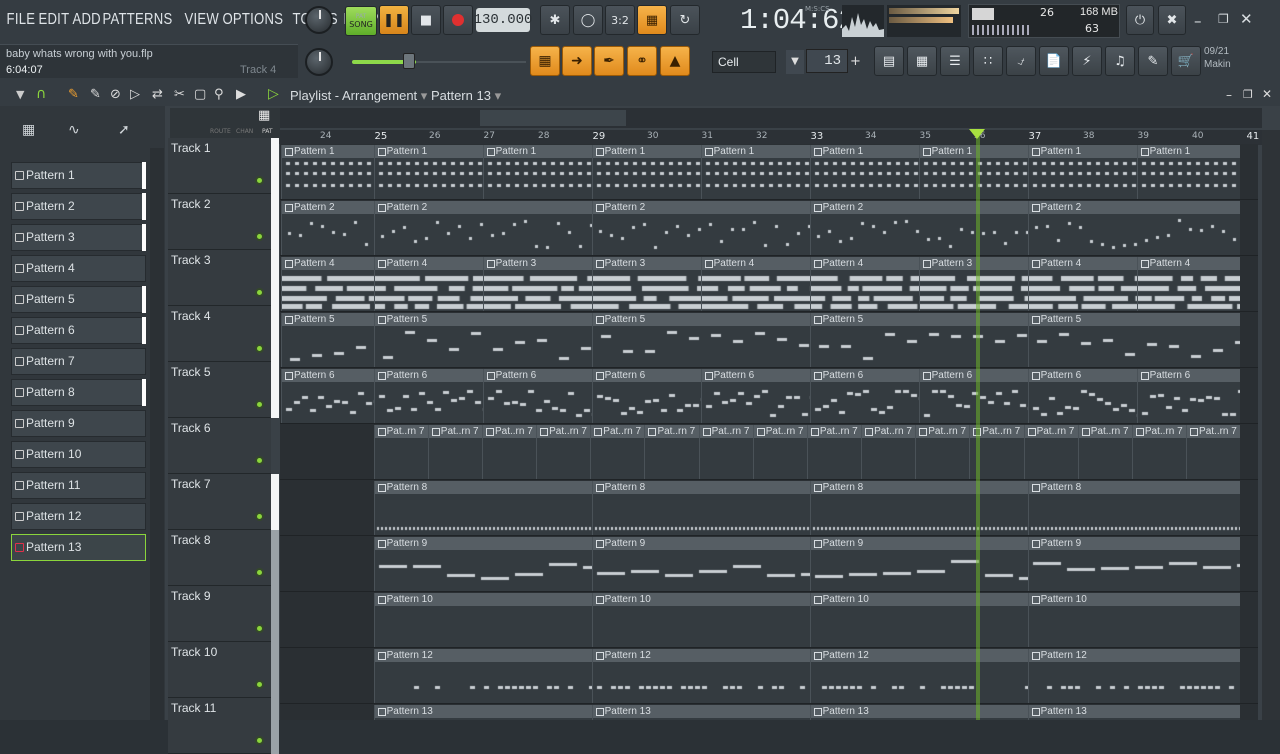 This screenshot has width=1280, height=754. Describe the element at coordinates (577, 61) in the screenshot. I see `piano-roll-button: ➜` at that location.